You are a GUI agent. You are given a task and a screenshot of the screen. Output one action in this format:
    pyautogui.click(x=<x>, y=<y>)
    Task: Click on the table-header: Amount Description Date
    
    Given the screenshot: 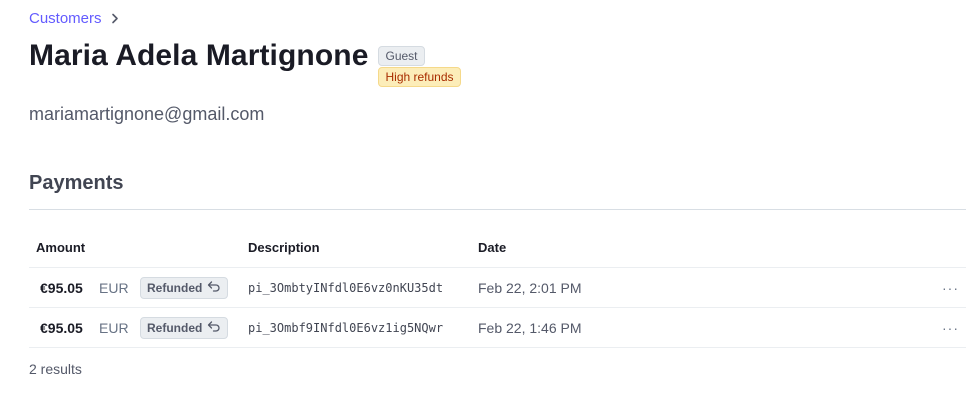 What is the action you would take?
    pyautogui.click(x=497, y=248)
    